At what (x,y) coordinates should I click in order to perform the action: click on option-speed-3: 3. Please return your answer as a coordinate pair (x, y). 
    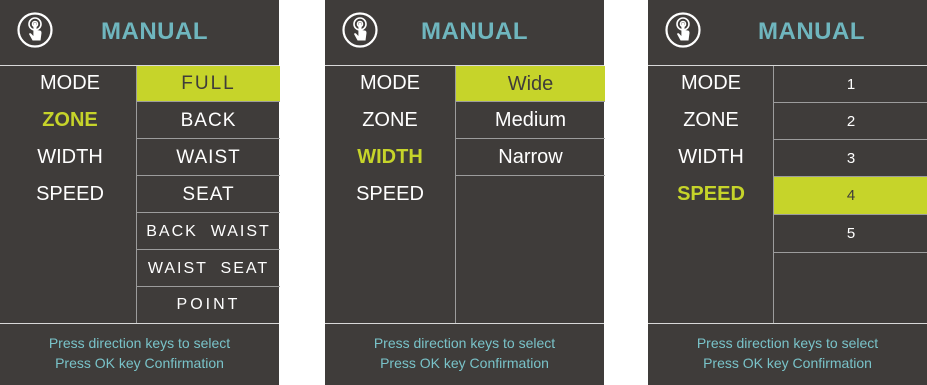
    Looking at the image, I should click on (850, 158).